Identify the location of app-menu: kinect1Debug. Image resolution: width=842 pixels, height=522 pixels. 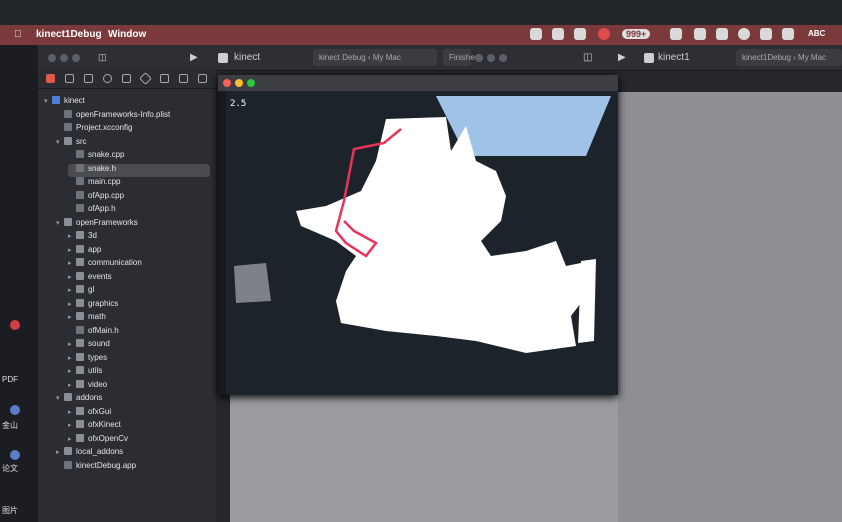
(69, 34).